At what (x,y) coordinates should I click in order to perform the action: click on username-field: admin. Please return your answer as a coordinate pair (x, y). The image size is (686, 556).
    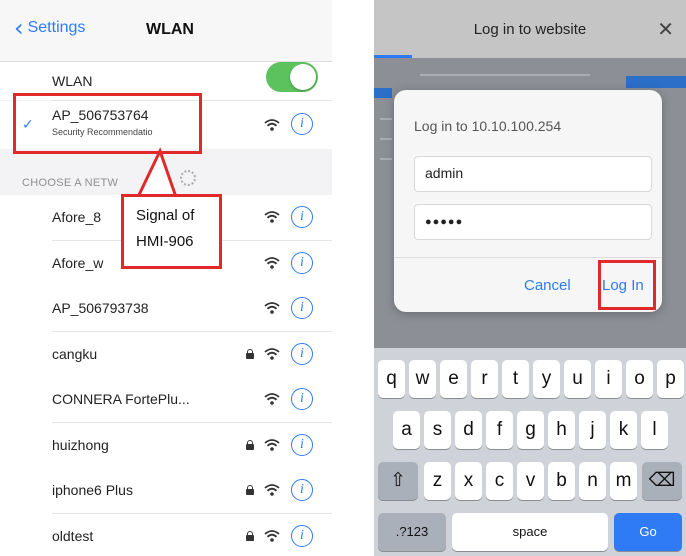
    Looking at the image, I should click on (533, 174).